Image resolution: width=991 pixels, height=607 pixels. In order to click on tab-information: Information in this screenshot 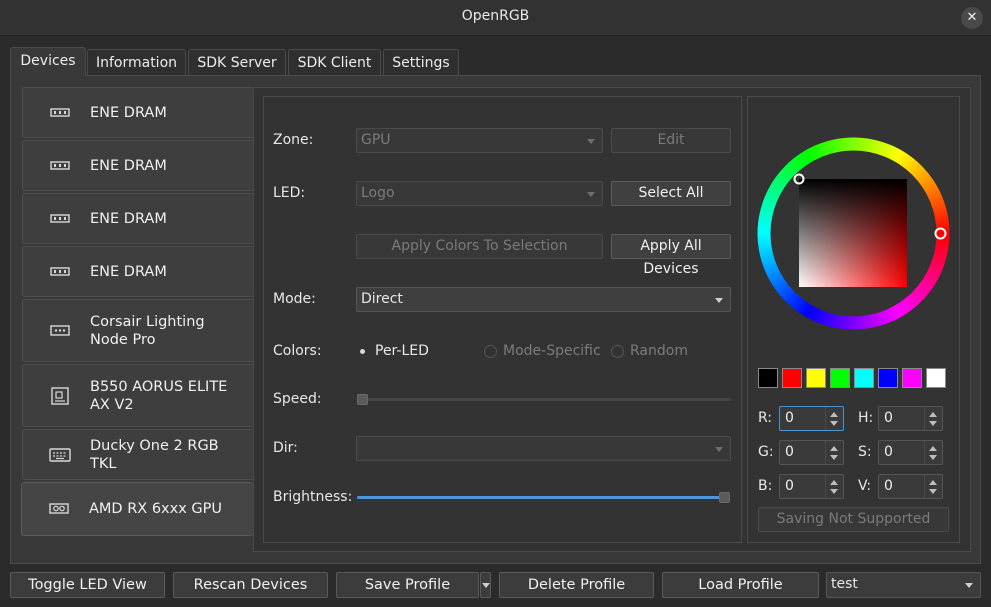, I will do `click(136, 62)`.